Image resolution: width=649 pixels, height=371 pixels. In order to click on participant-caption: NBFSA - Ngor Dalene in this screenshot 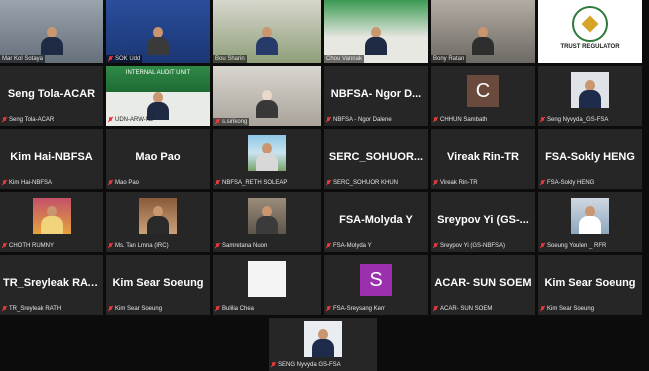, I will do `click(376, 120)`.